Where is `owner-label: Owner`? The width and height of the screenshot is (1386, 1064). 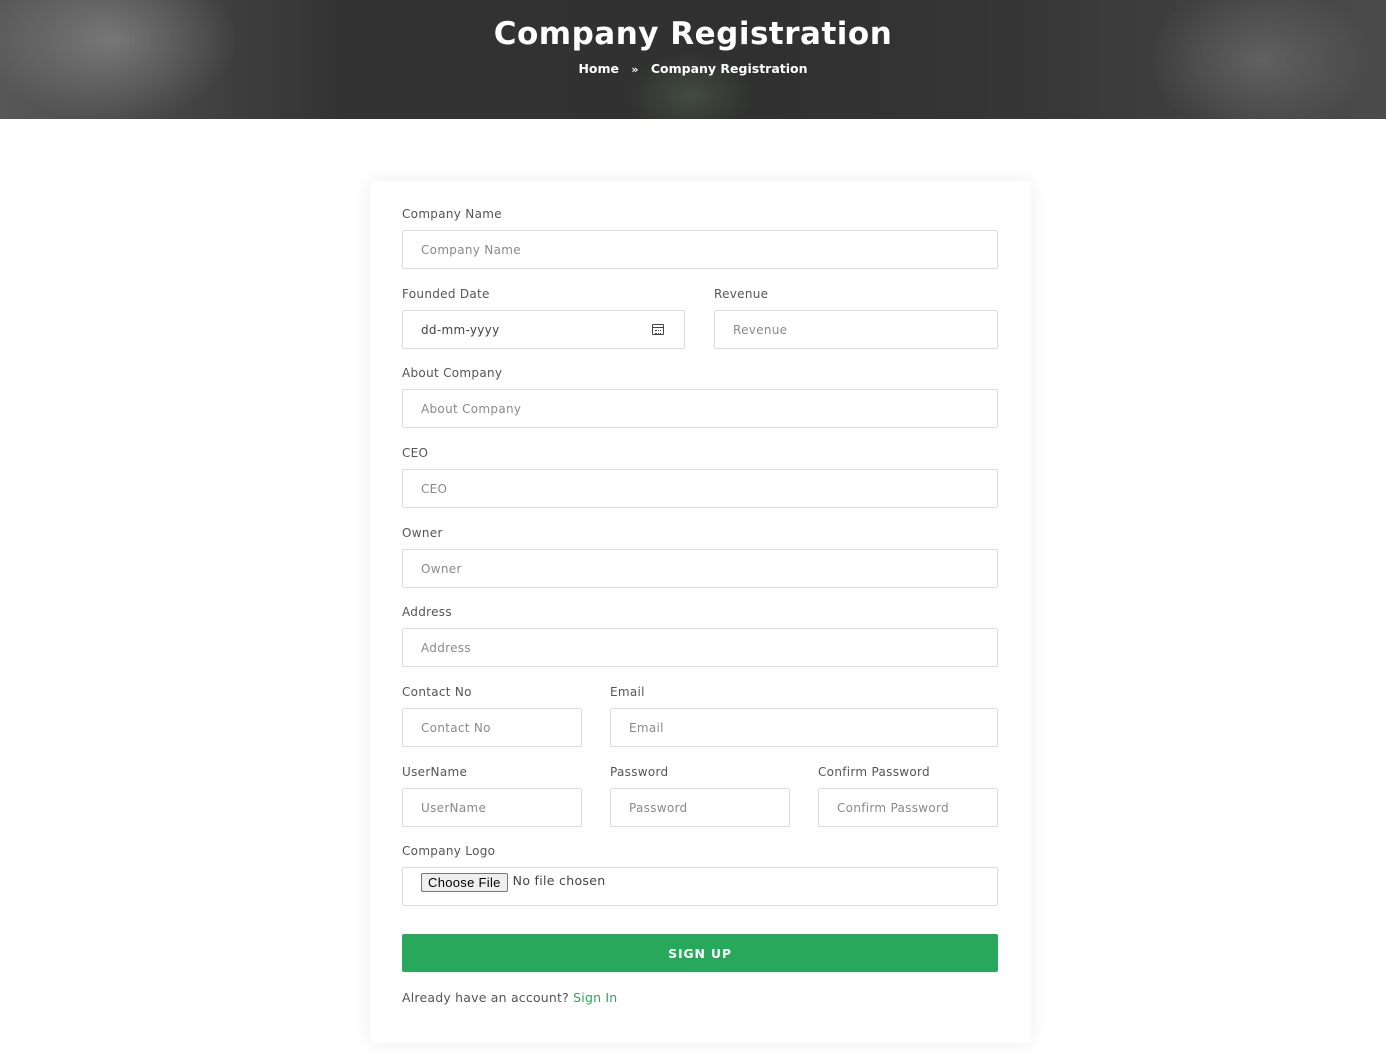
owner-label: Owner is located at coordinates (422, 533).